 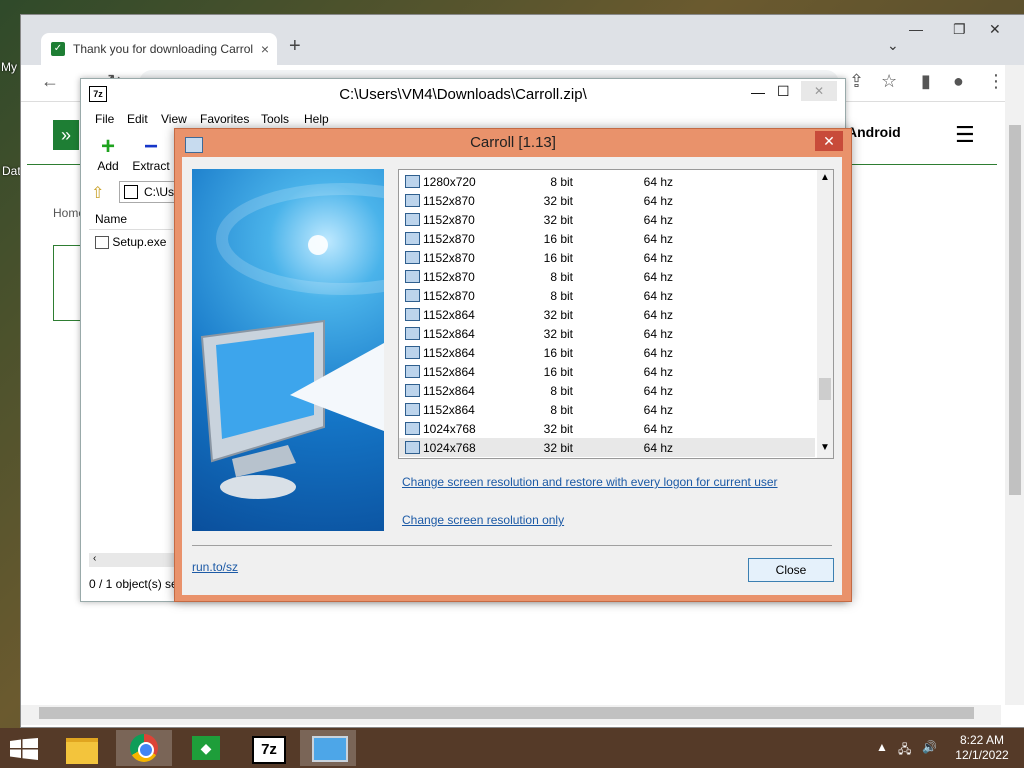 What do you see at coordinates (558, 258) in the screenshot?
I see `color-depth: 16 bit` at bounding box center [558, 258].